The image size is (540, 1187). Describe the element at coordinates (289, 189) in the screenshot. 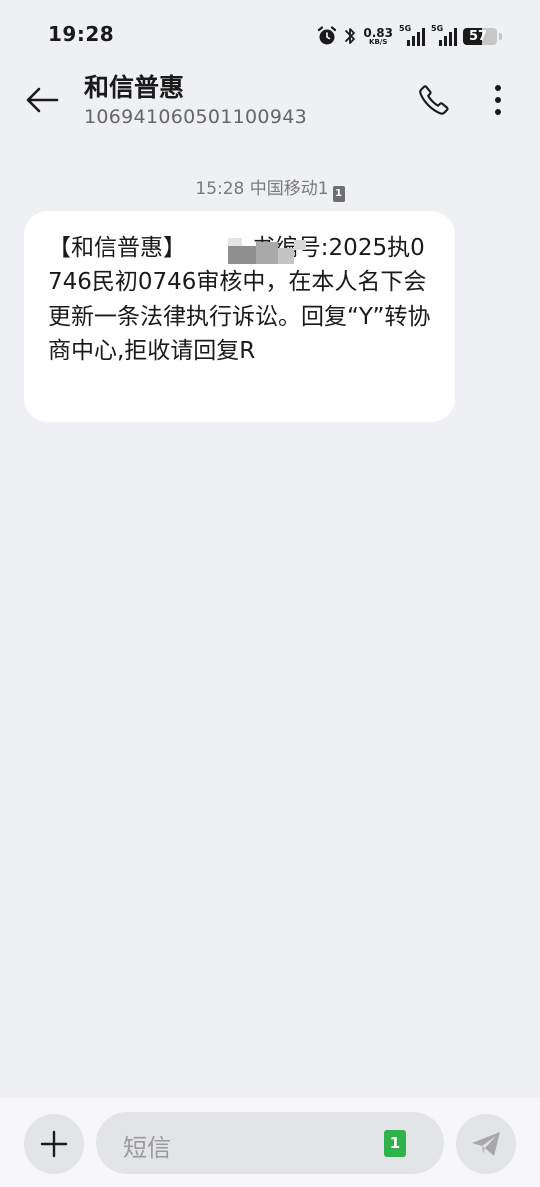

I see `message-carrier: 中国移动1` at that location.